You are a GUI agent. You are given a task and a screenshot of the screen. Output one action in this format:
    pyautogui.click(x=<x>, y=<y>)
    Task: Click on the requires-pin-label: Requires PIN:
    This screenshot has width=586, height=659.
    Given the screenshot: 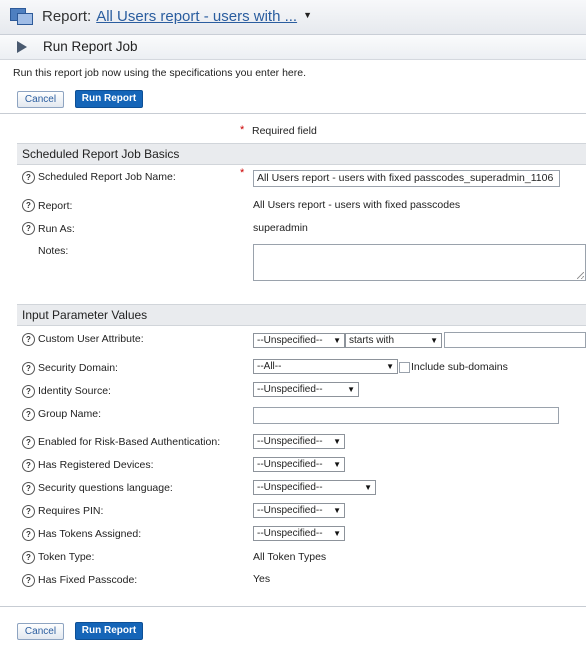 What is the action you would take?
    pyautogui.click(x=71, y=511)
    